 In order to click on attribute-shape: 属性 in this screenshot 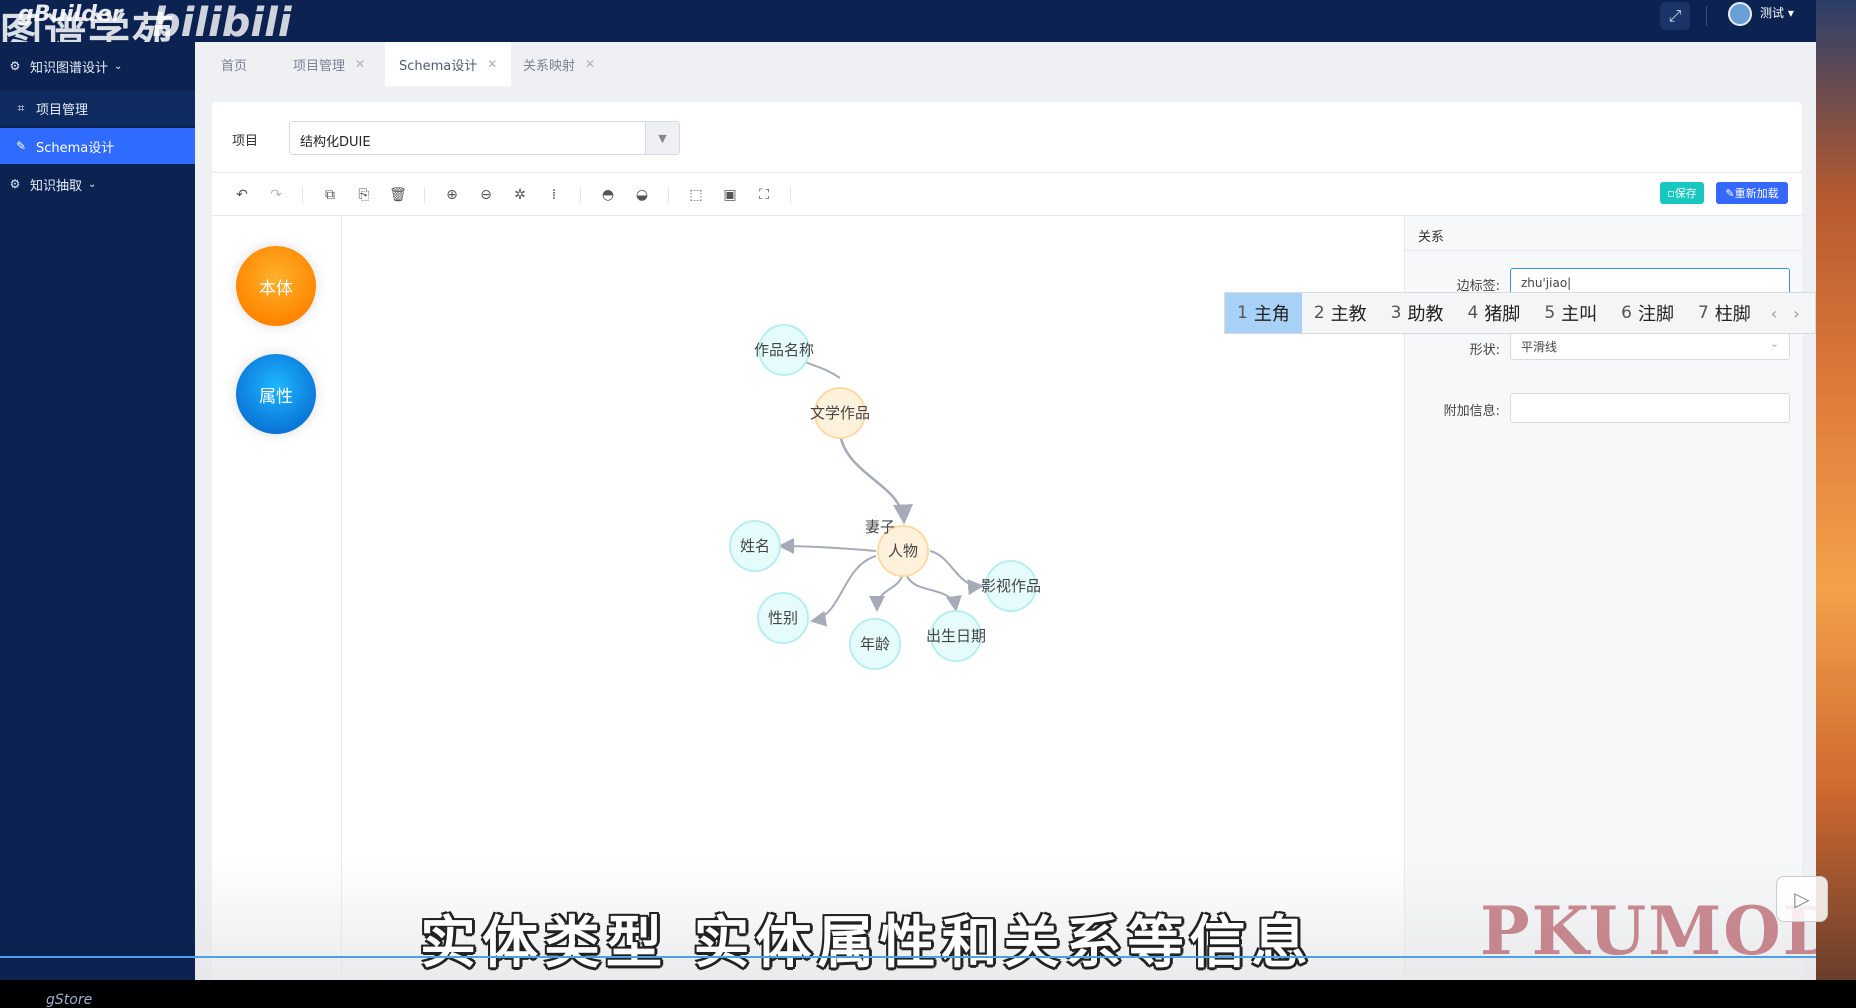, I will do `click(276, 394)`.